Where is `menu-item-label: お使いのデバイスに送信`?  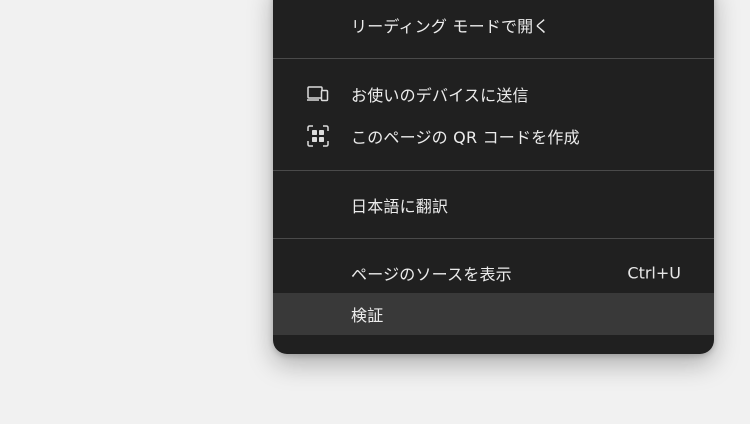 menu-item-label: お使いのデバイスに送信 is located at coordinates (440, 95).